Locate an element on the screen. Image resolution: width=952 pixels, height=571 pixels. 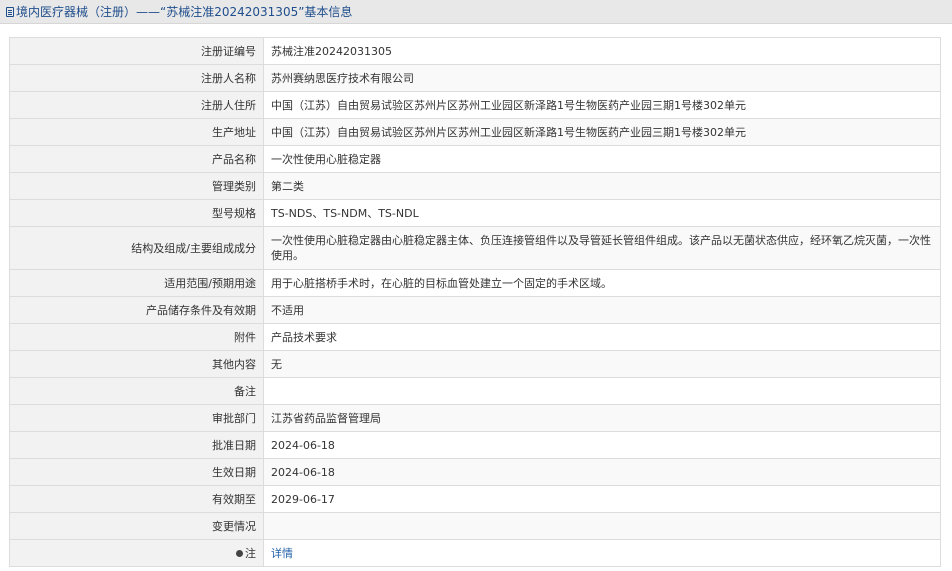
title-section: 境内医疗器械（注册） is located at coordinates (76, 12).